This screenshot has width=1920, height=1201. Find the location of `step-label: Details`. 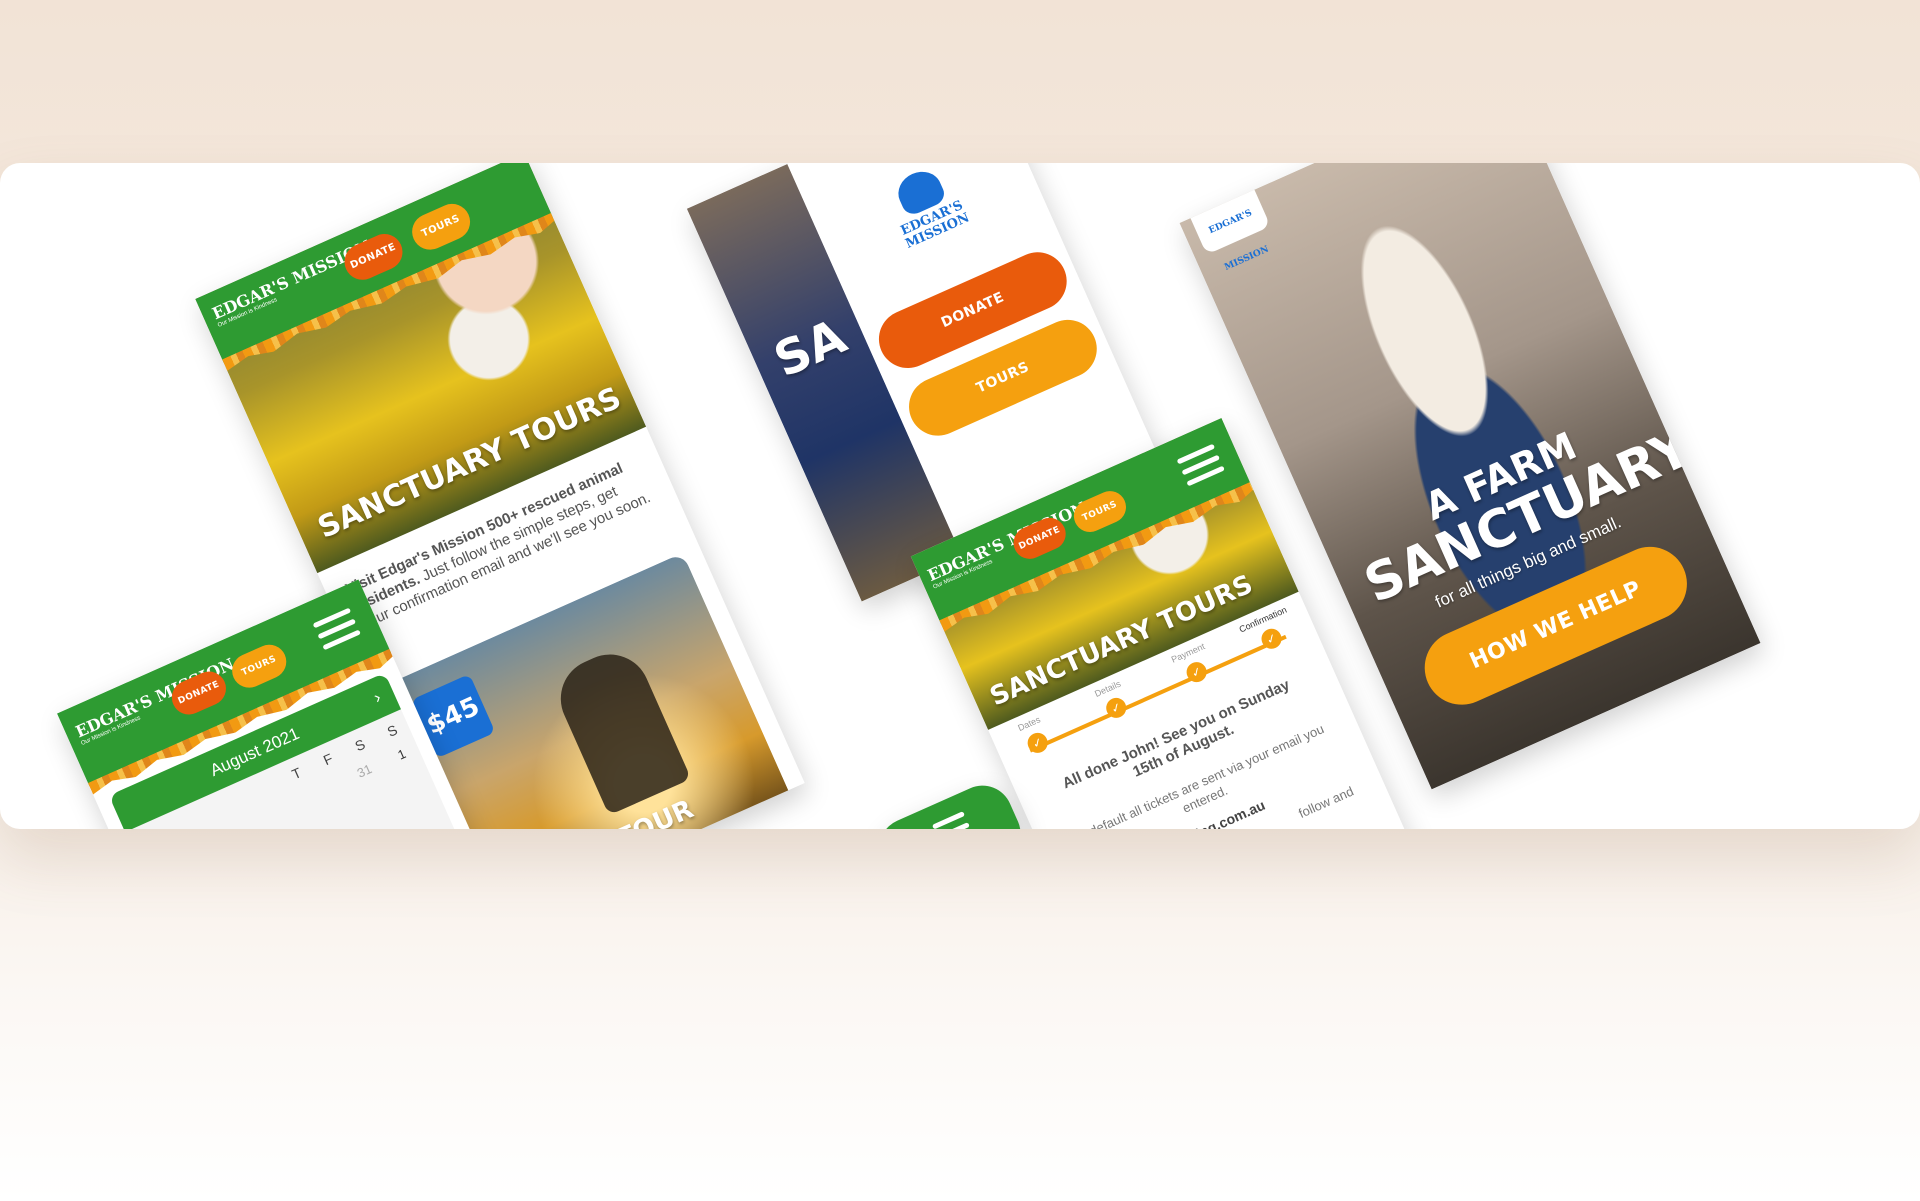

step-label: Details is located at coordinates (1108, 688).